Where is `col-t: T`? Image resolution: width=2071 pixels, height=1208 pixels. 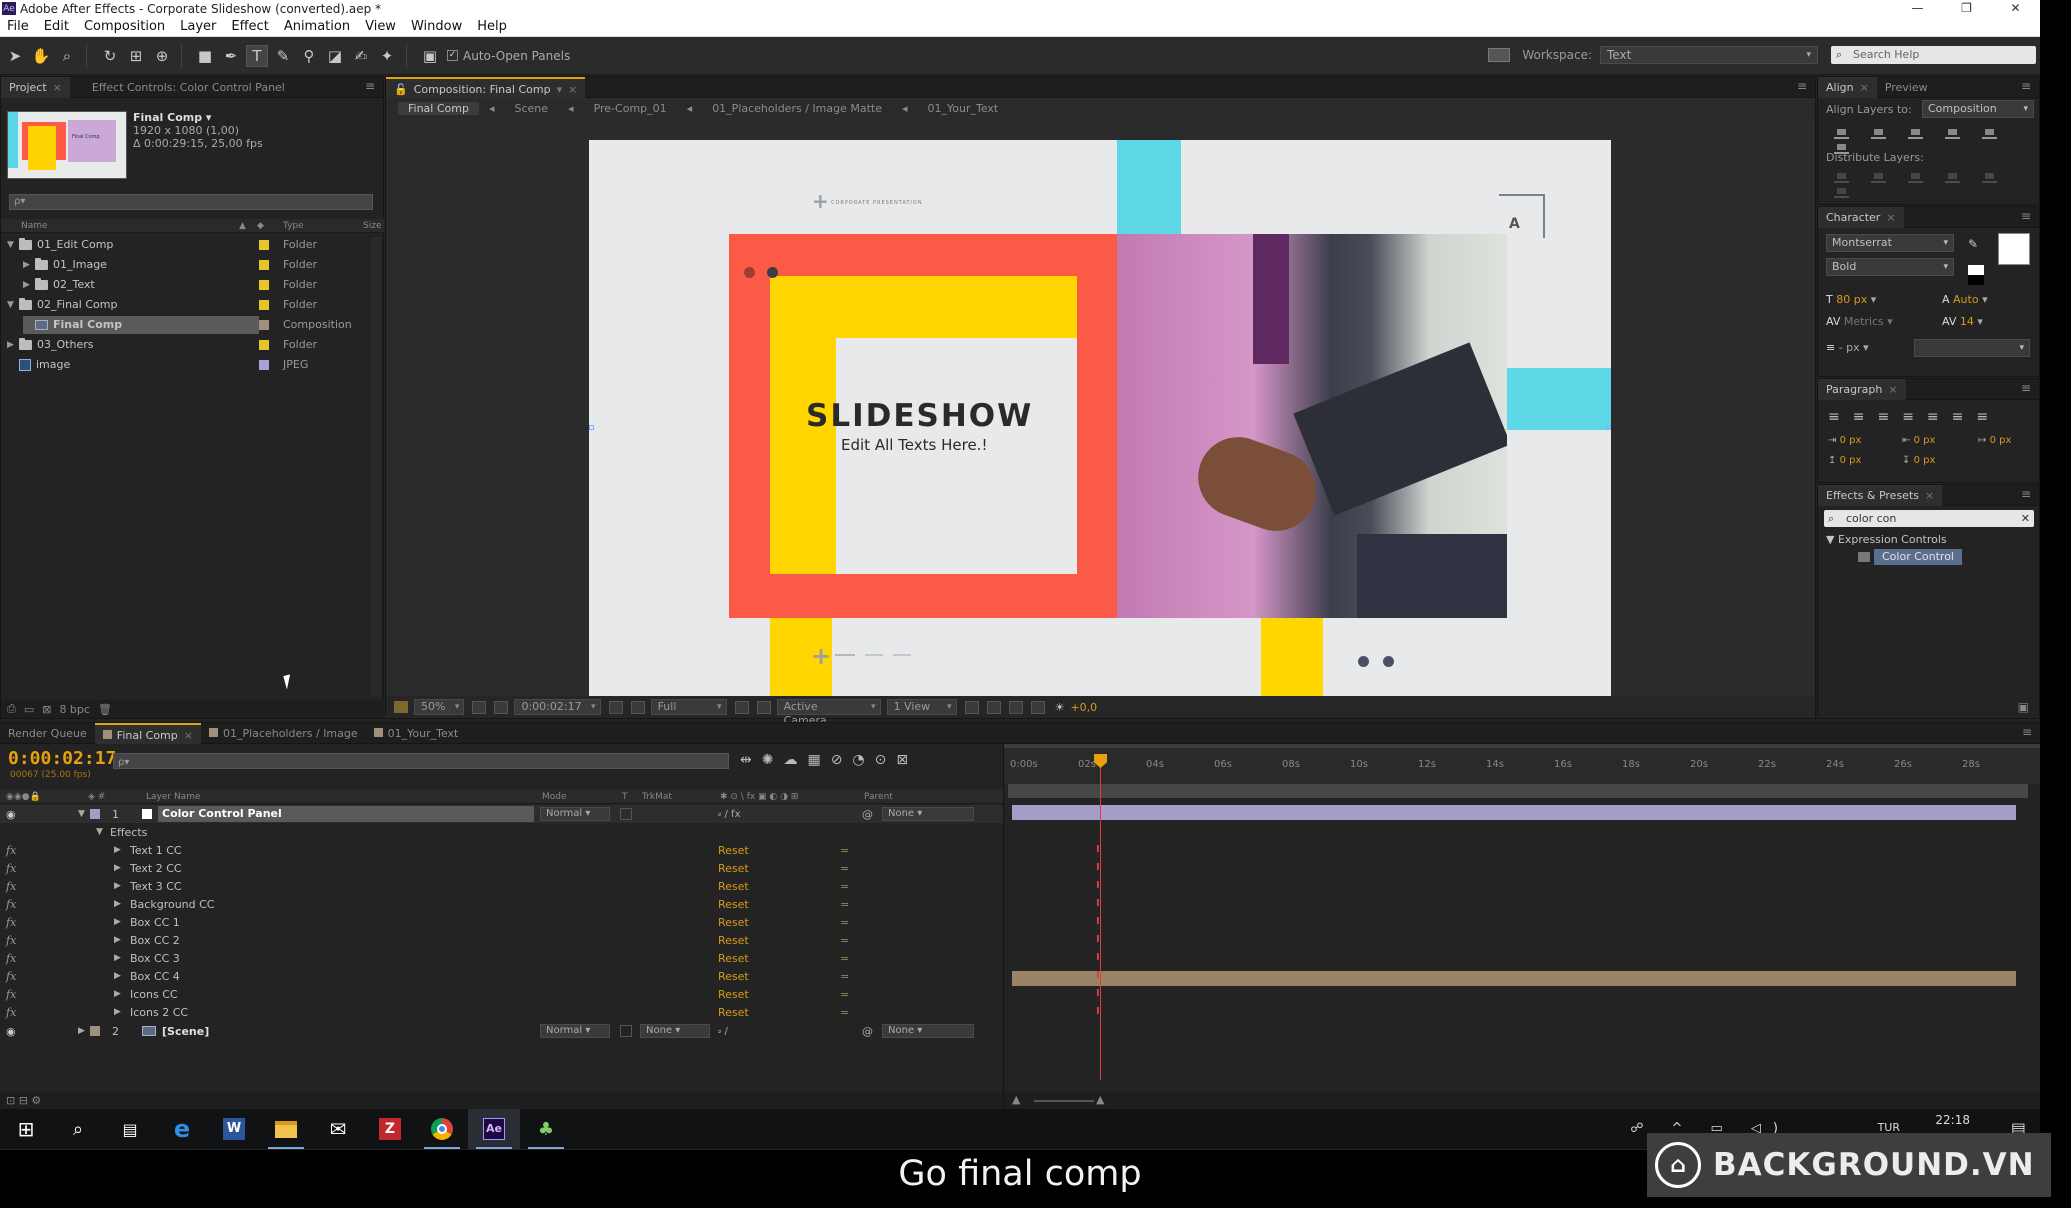 col-t: T is located at coordinates (625, 797).